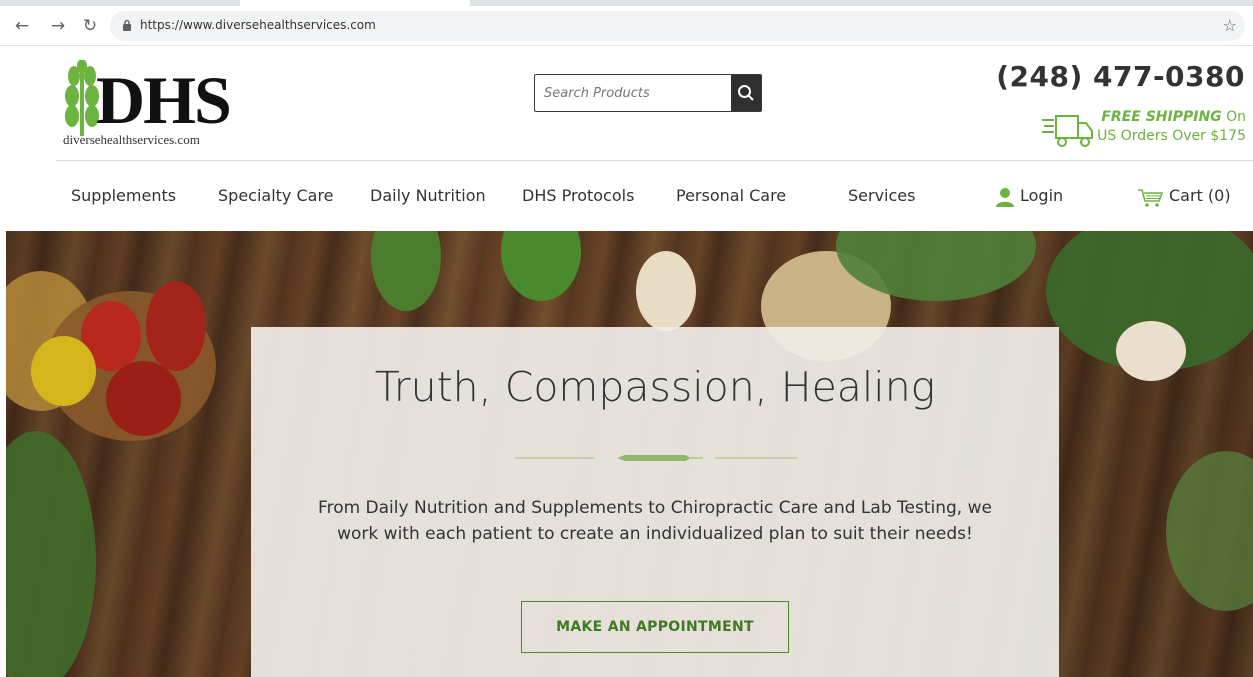  I want to click on phone-number: (248) 477-0380, so click(1120, 76).